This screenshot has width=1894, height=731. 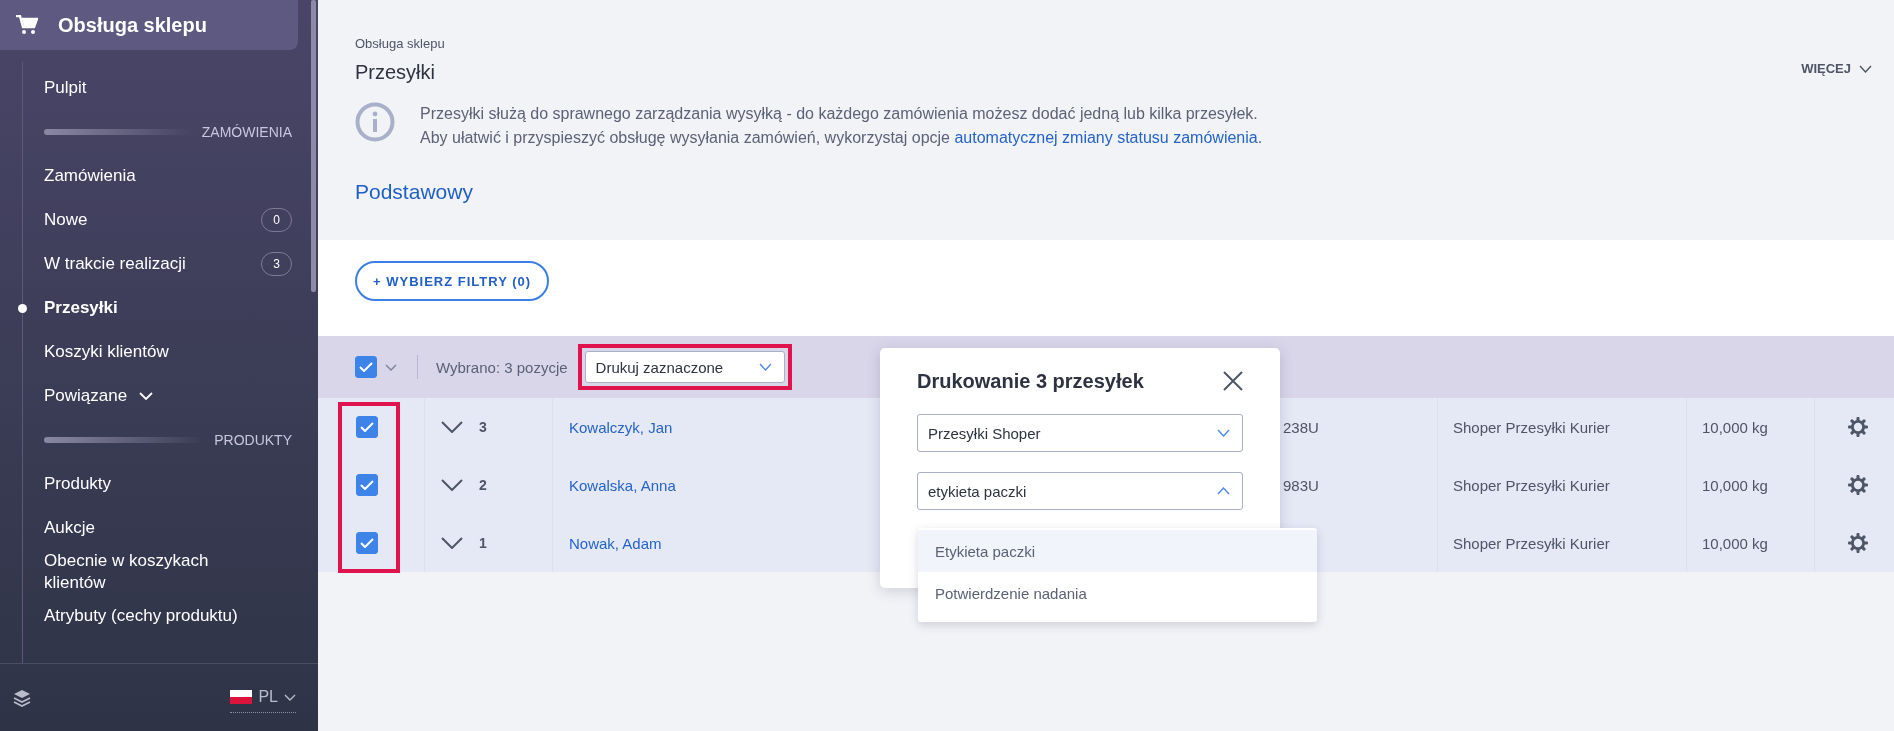 What do you see at coordinates (141, 616) in the screenshot?
I see `sidebar-item: Atrybuty (cechy produktu)` at bounding box center [141, 616].